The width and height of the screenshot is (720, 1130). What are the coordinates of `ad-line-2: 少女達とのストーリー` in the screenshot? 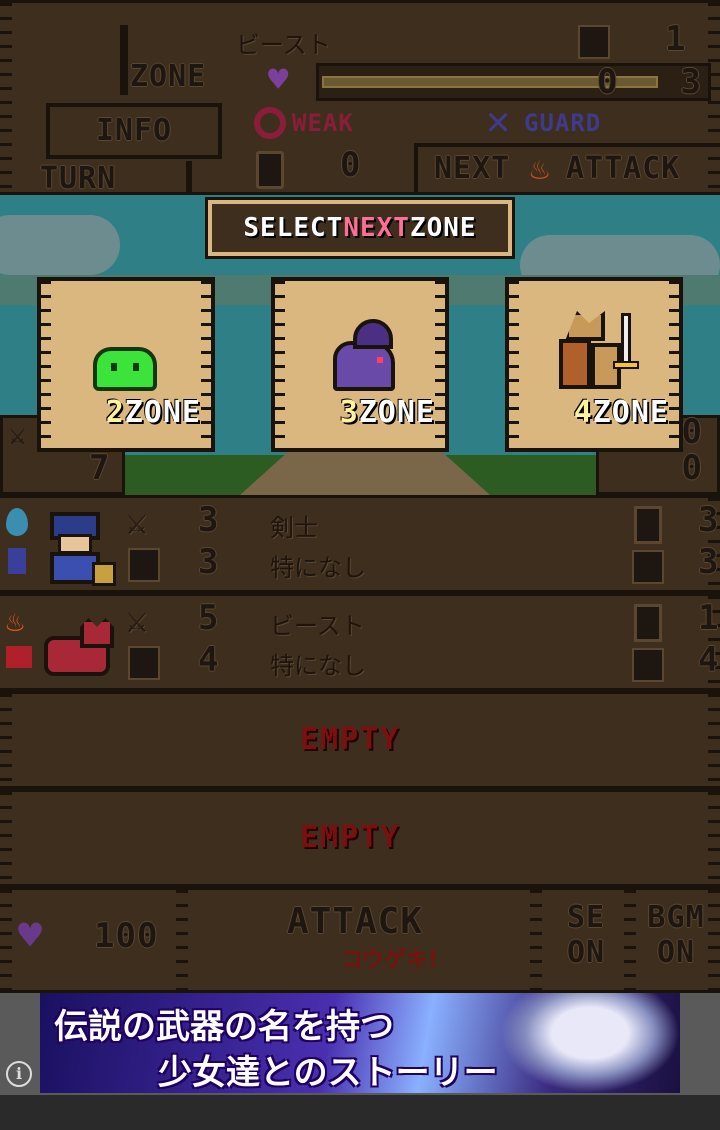 It's located at (328, 1073).